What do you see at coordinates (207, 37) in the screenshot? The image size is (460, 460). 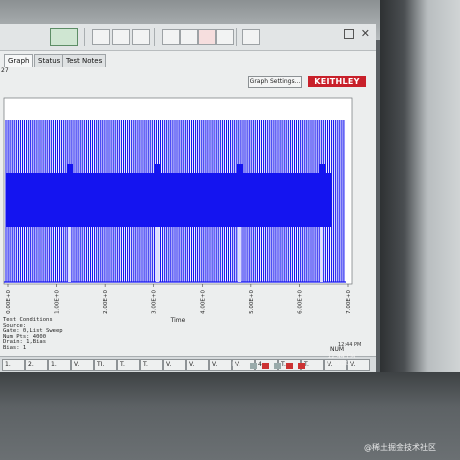 I see `delete-icon` at bounding box center [207, 37].